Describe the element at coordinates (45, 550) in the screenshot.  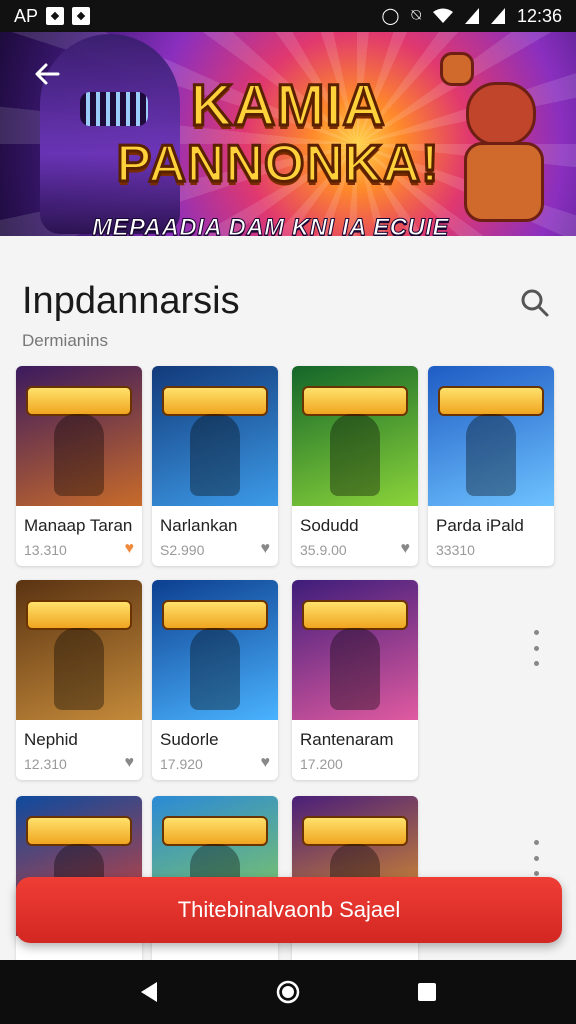
I see `game-meta: 13.310` at that location.